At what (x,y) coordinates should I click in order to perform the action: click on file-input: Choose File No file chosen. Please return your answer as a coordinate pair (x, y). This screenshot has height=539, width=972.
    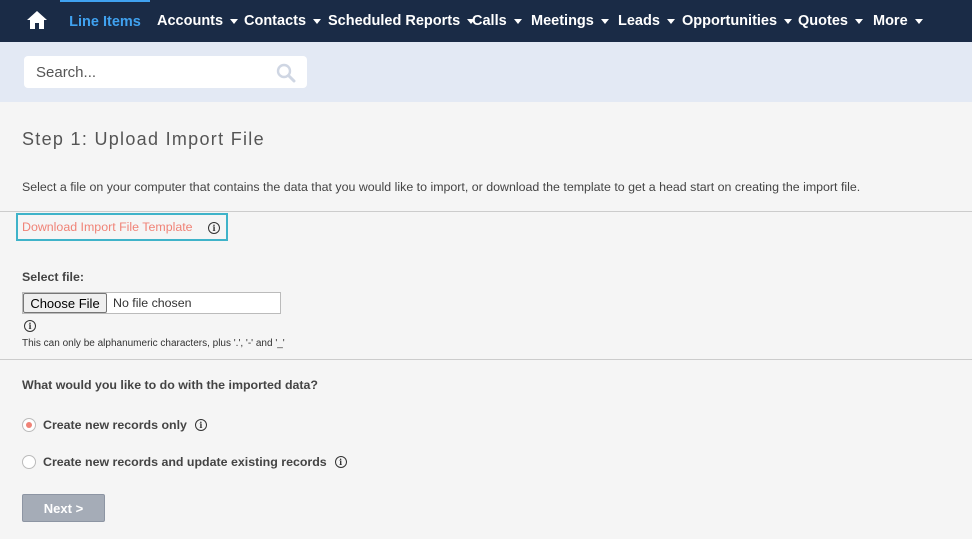
    Looking at the image, I should click on (151, 303).